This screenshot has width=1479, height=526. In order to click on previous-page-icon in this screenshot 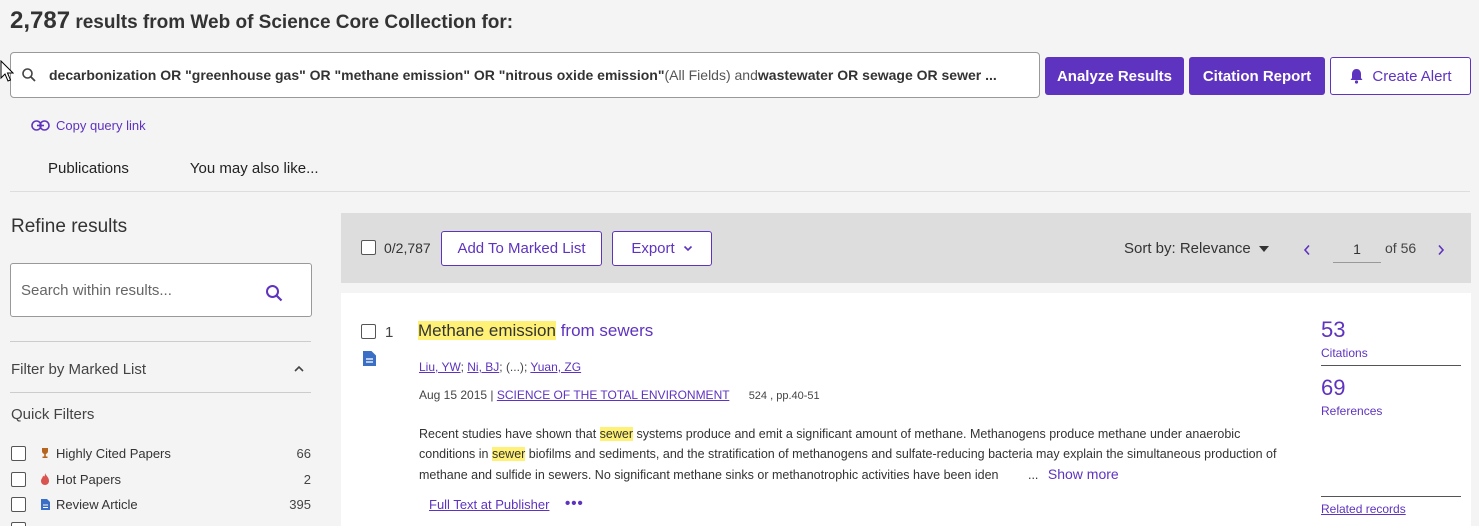, I will do `click(1307, 250)`.